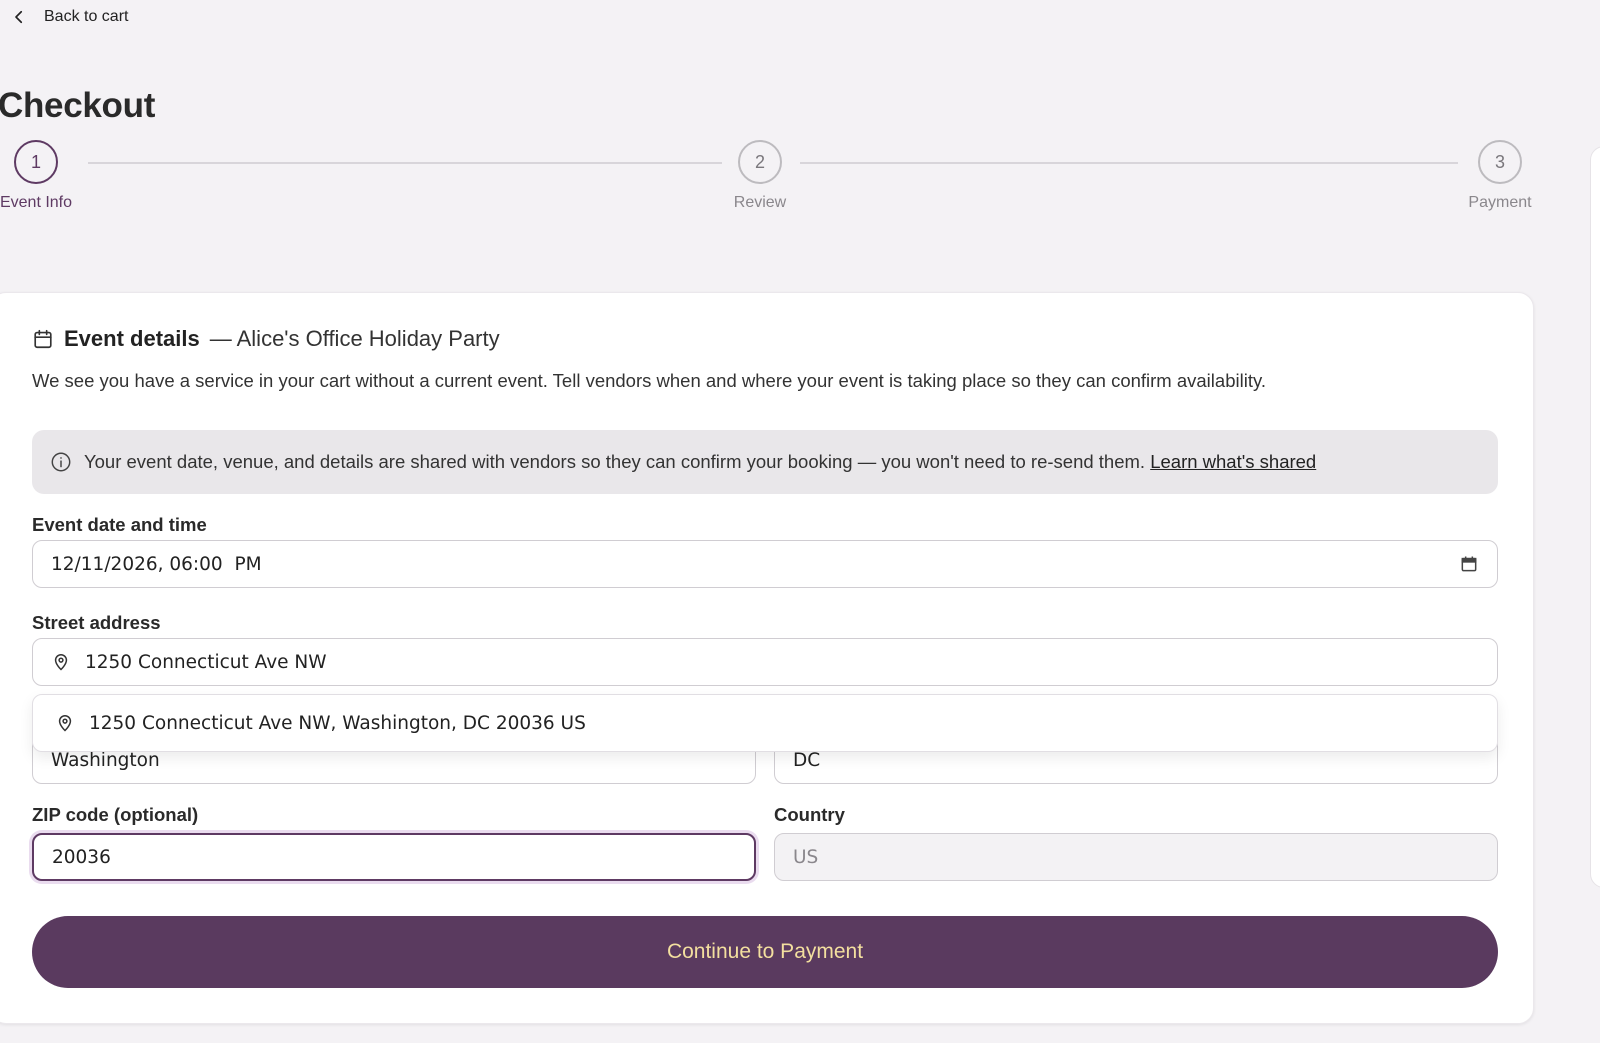  What do you see at coordinates (1500, 162) in the screenshot?
I see `step-3-circle: 3` at bounding box center [1500, 162].